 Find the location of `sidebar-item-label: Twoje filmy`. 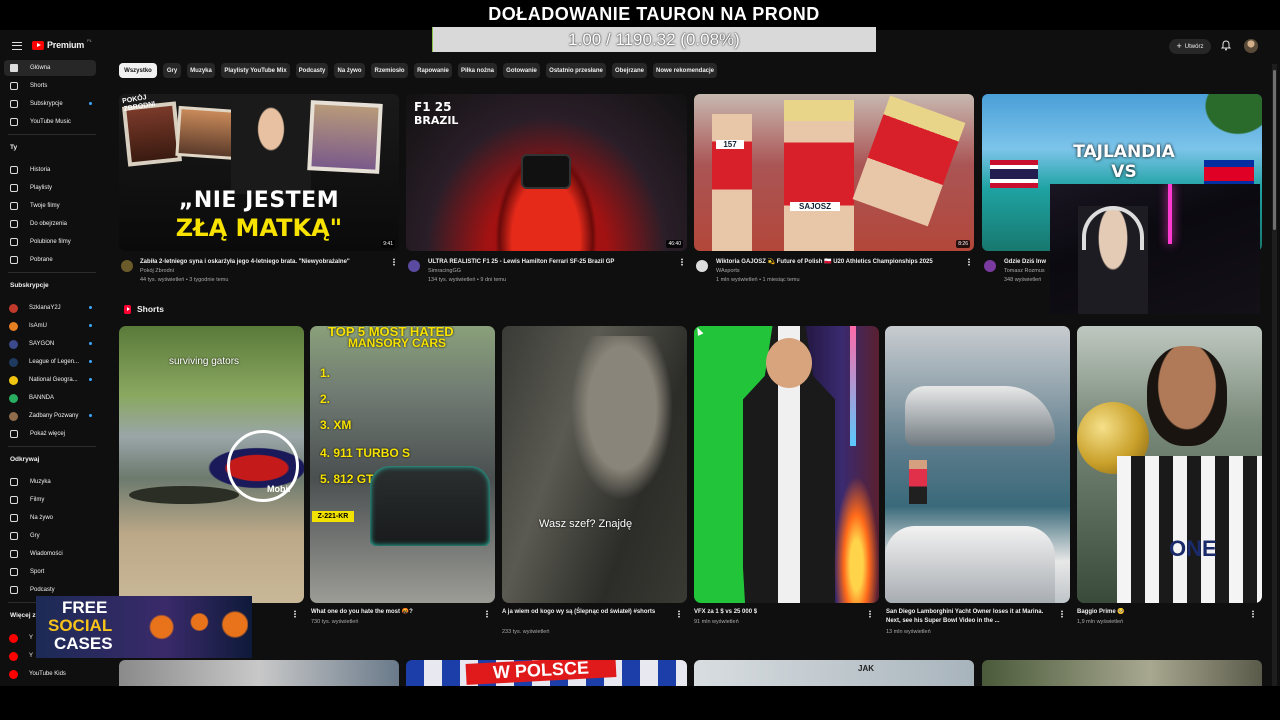

sidebar-item-label: Twoje filmy is located at coordinates (45, 206).